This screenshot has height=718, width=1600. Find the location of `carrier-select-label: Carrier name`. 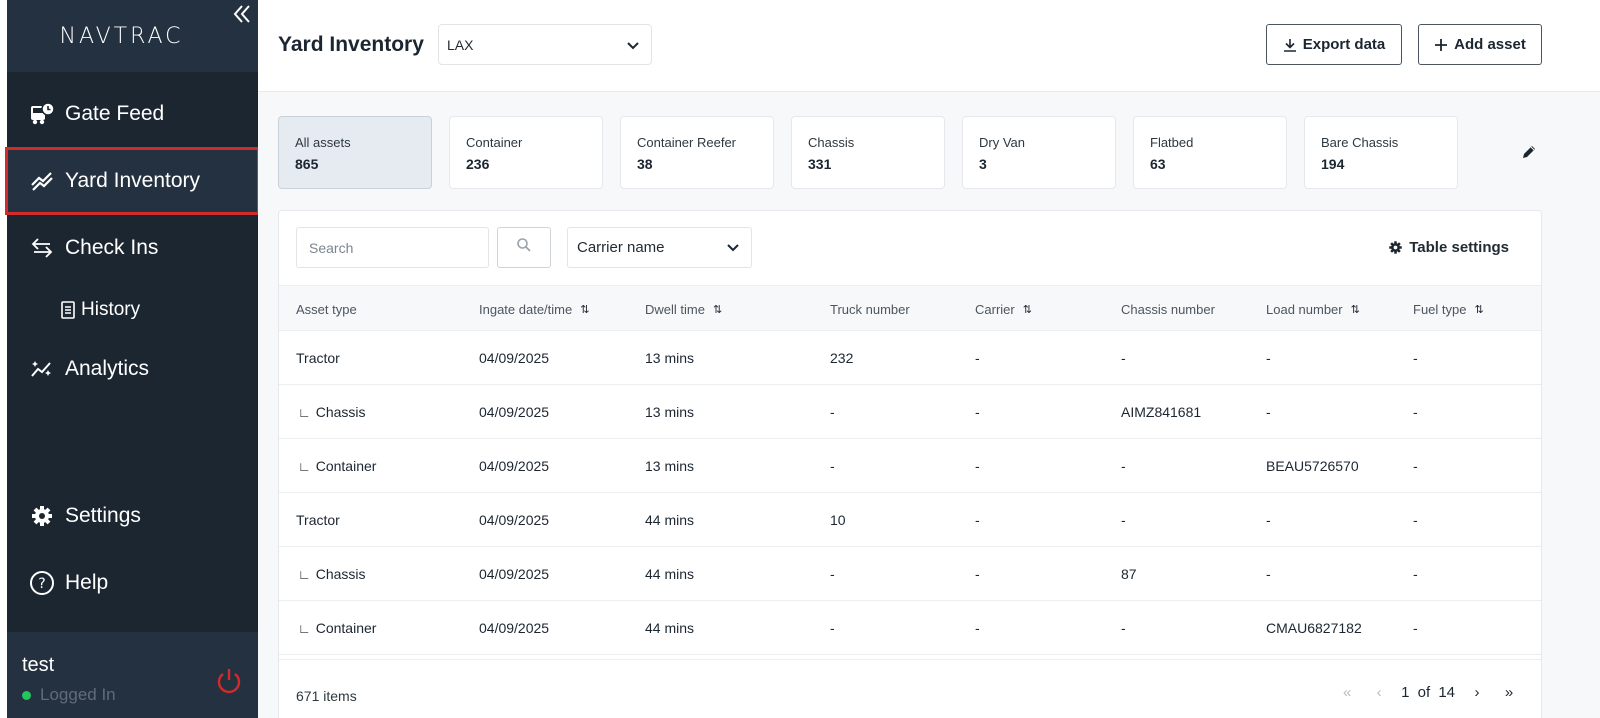

carrier-select-label: Carrier name is located at coordinates (621, 247).